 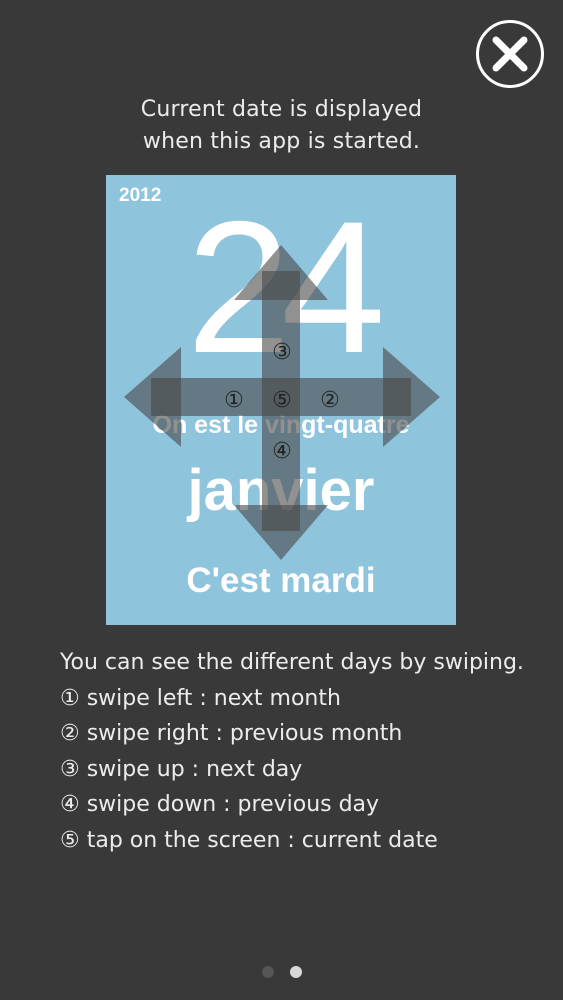 I want to click on close-button, so click(x=510, y=54).